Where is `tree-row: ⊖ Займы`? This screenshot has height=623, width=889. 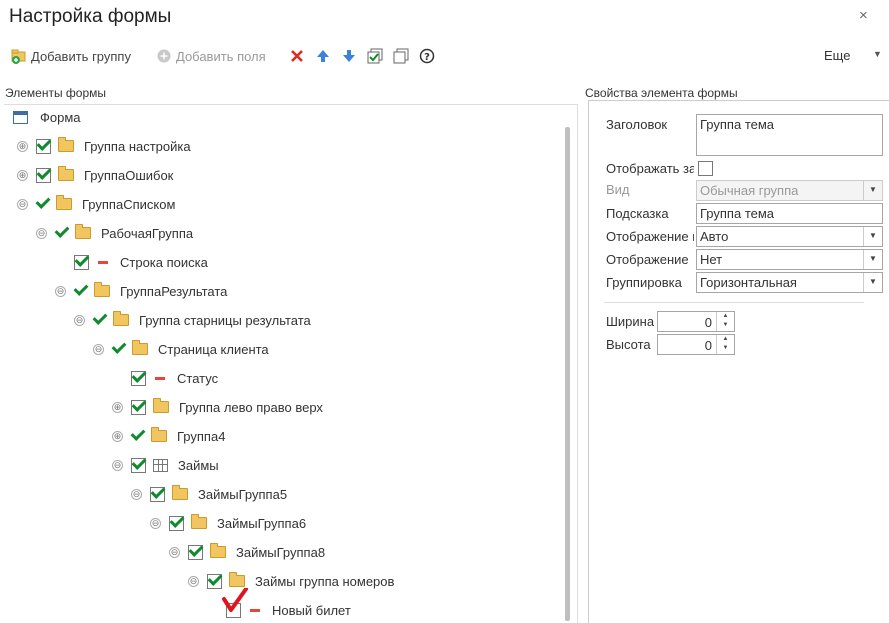 tree-row: ⊖ Займы is located at coordinates (165, 465).